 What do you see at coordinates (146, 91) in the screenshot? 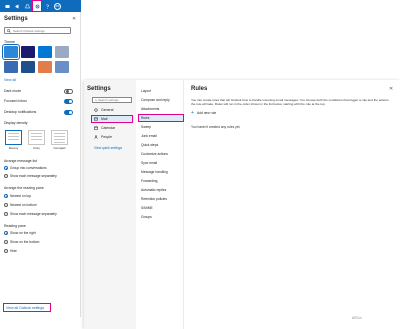
I see `sub-nav-label: Layout` at bounding box center [146, 91].